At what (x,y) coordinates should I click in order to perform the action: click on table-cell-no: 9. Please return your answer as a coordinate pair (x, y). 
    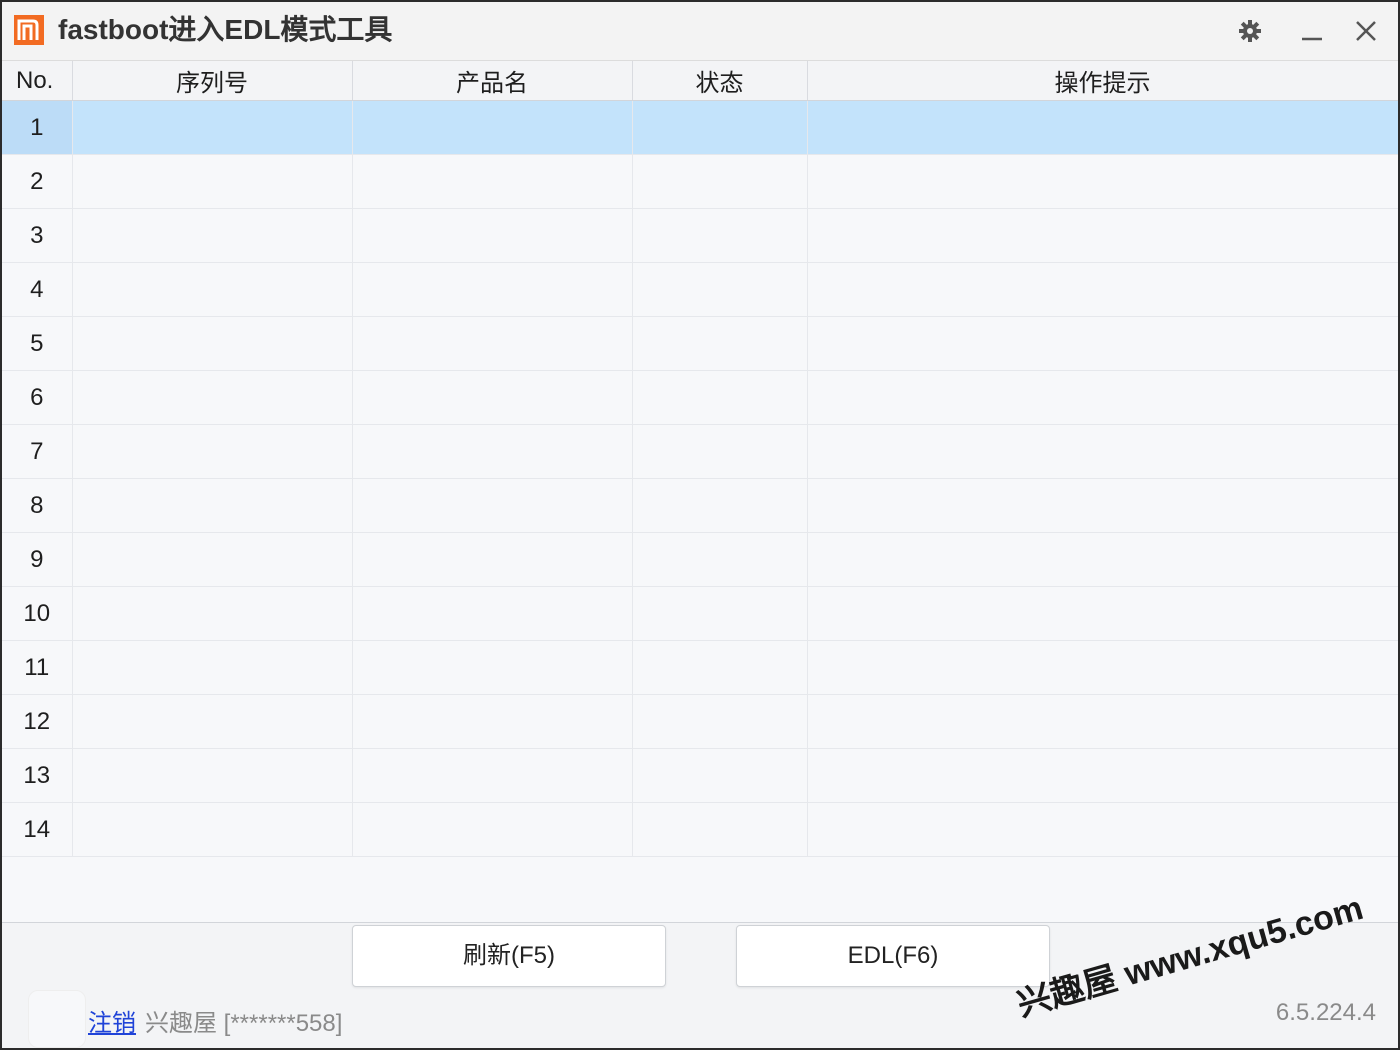
    Looking at the image, I should click on (37, 559).